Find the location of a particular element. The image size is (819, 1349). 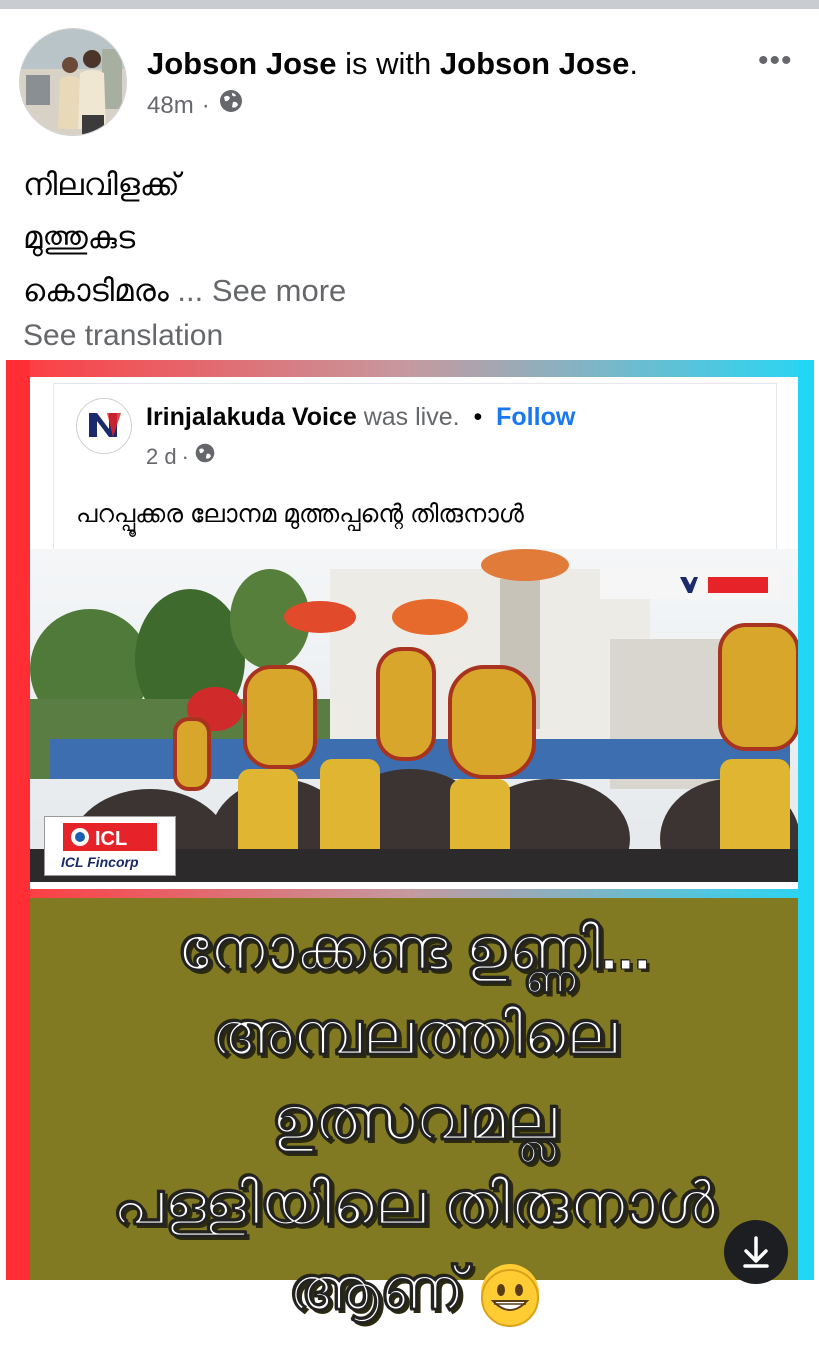

caption-line: ഉത്സവമല്ല is located at coordinates (414, 1119).